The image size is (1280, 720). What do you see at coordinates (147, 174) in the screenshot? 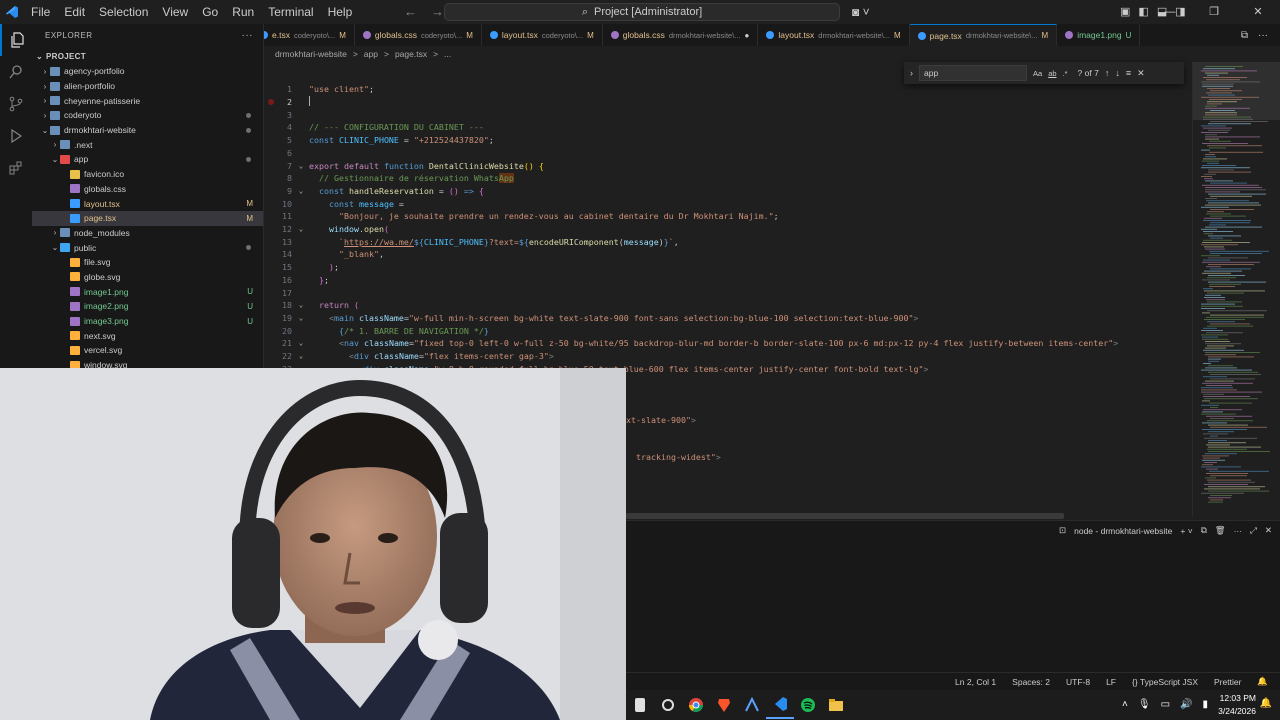
I see `file-favicon-ico: favicon.ico` at bounding box center [147, 174].